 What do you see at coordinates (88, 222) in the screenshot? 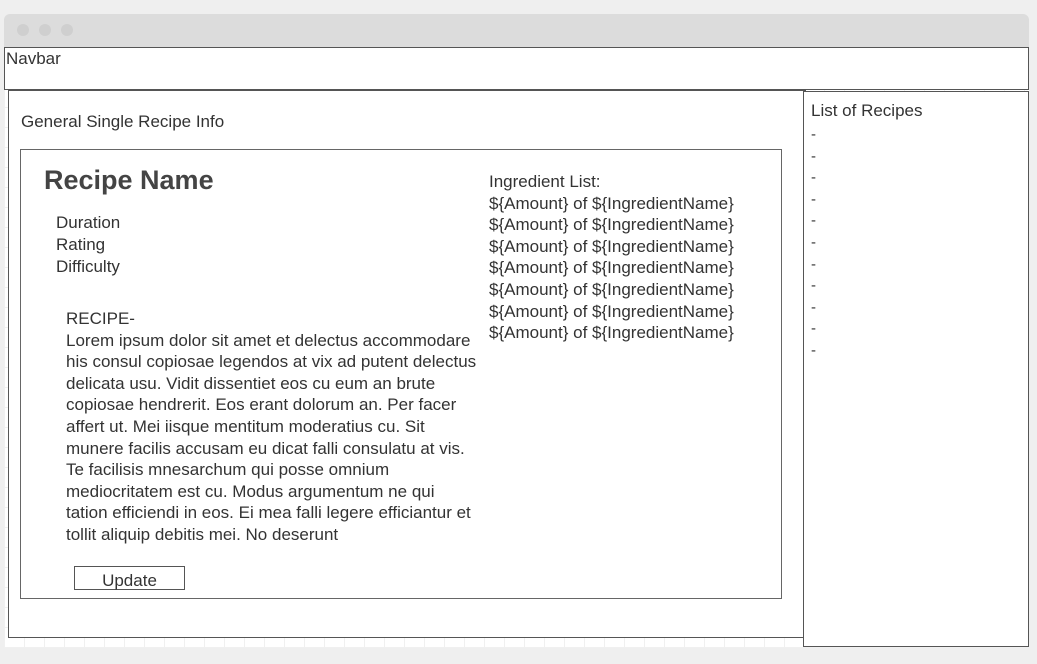
I see `duration-label: Duration` at bounding box center [88, 222].